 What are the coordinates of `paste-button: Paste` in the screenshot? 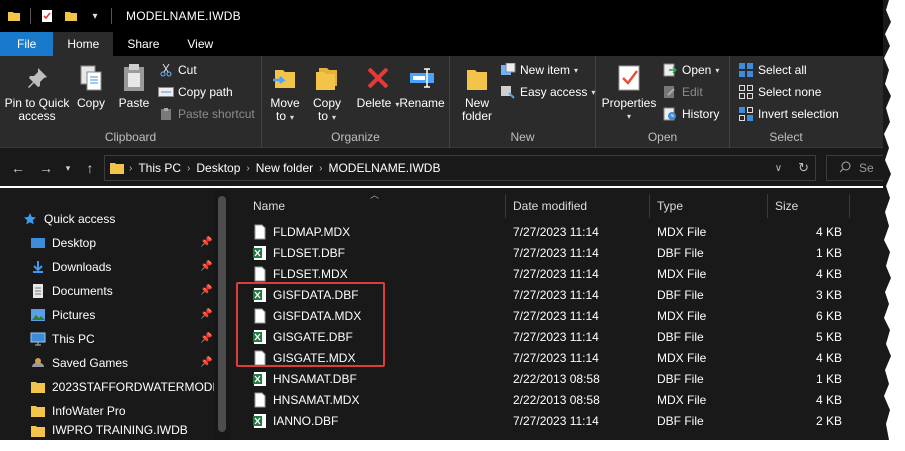 It's located at (134, 86).